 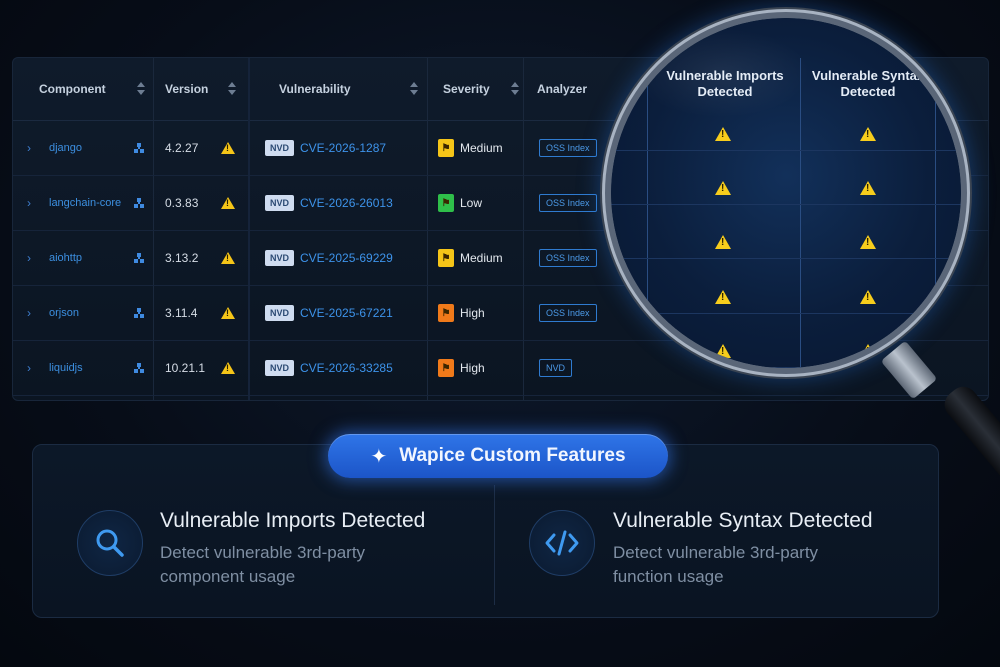 I want to click on vulnerable-imports-header: Vulnerable Imports Detected, so click(x=725, y=83).